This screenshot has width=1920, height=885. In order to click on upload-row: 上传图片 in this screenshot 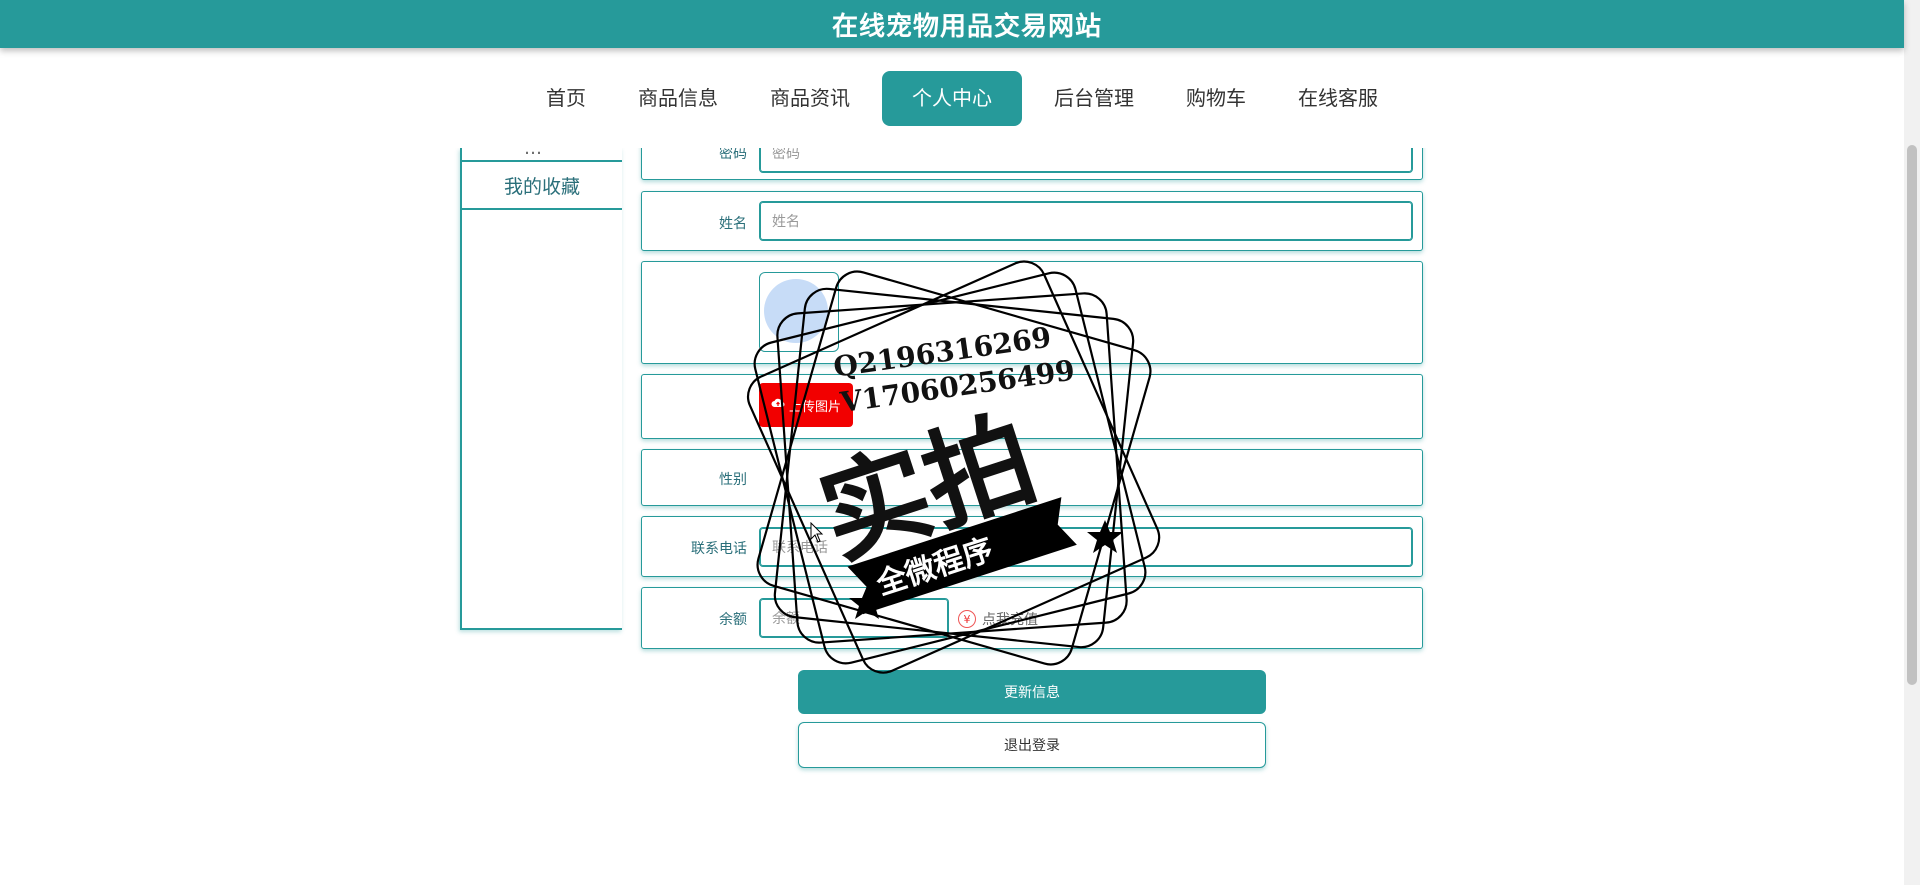, I will do `click(1032, 406)`.